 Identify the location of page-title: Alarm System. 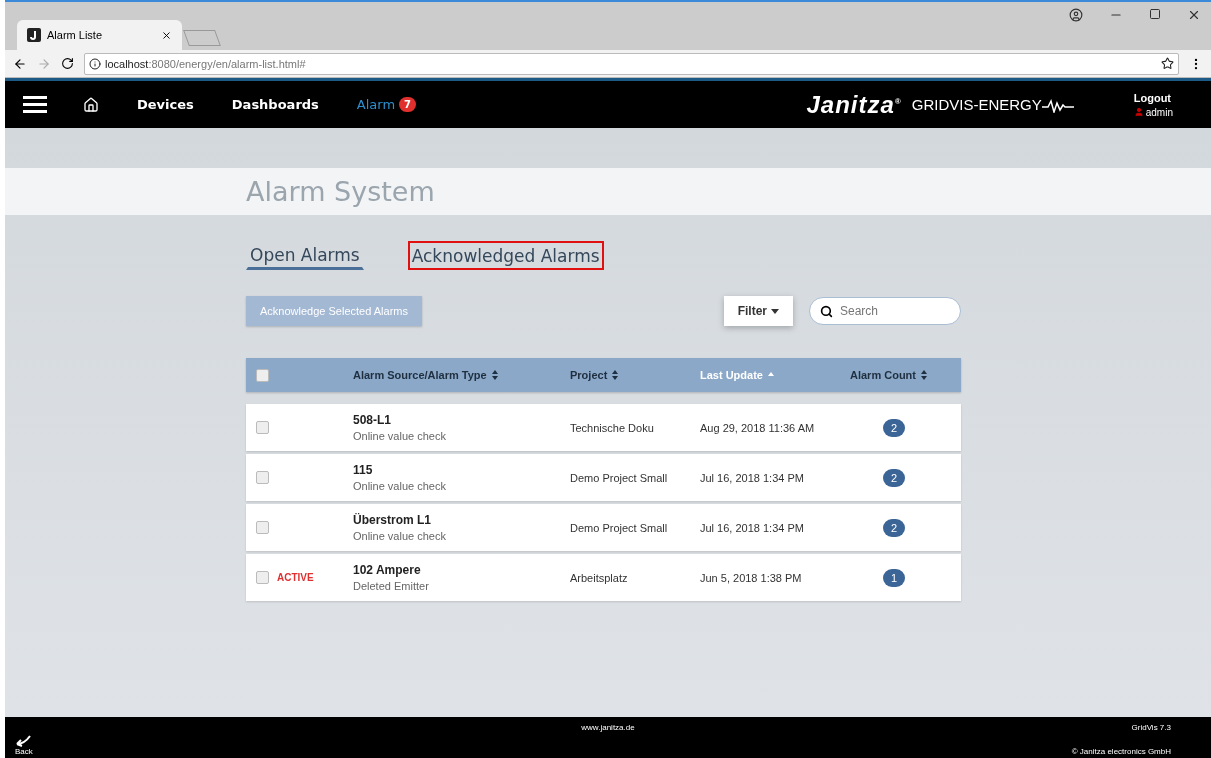
(340, 191).